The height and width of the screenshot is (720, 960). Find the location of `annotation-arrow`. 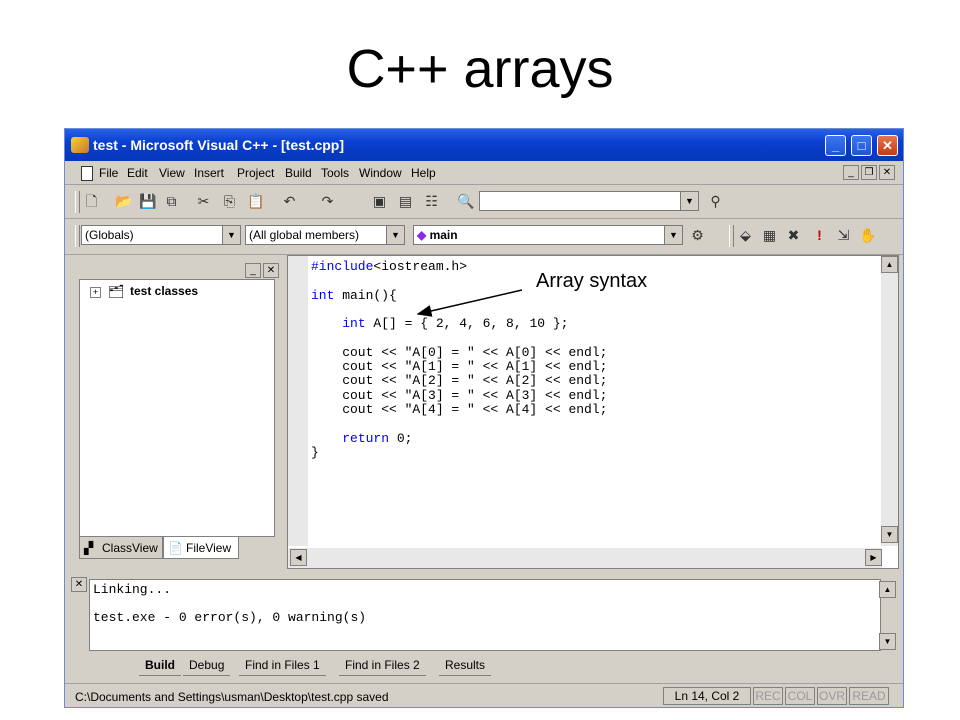

annotation-arrow is located at coordinates (469, 303).